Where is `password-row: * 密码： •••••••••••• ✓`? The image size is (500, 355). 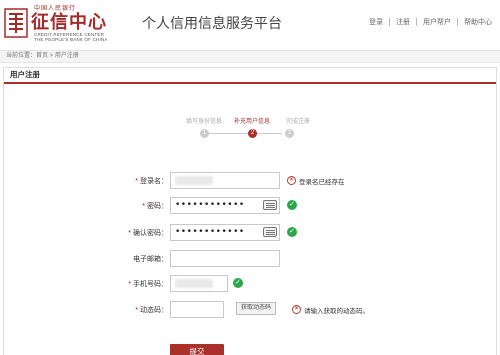 password-row: * 密码： •••••••••••• ✓ is located at coordinates (251, 206).